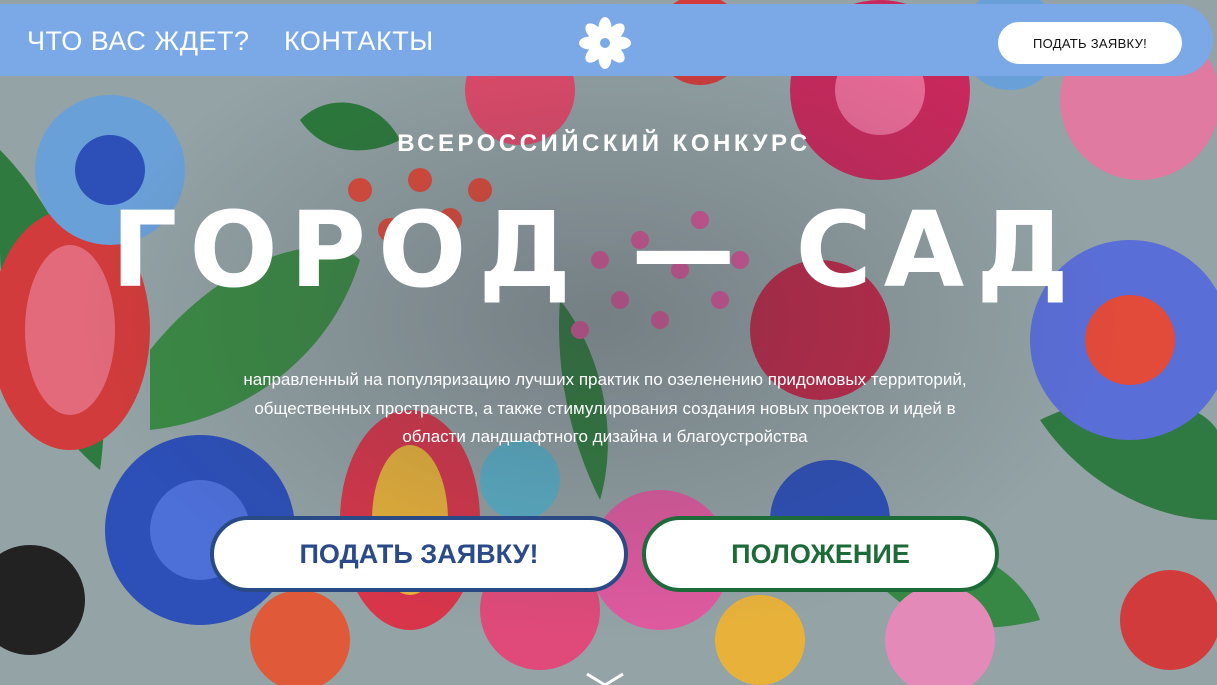 The height and width of the screenshot is (685, 1217). What do you see at coordinates (138, 41) in the screenshot?
I see `nav-link-what-awaits: ЧТО ВАС ЖДЕТ?` at bounding box center [138, 41].